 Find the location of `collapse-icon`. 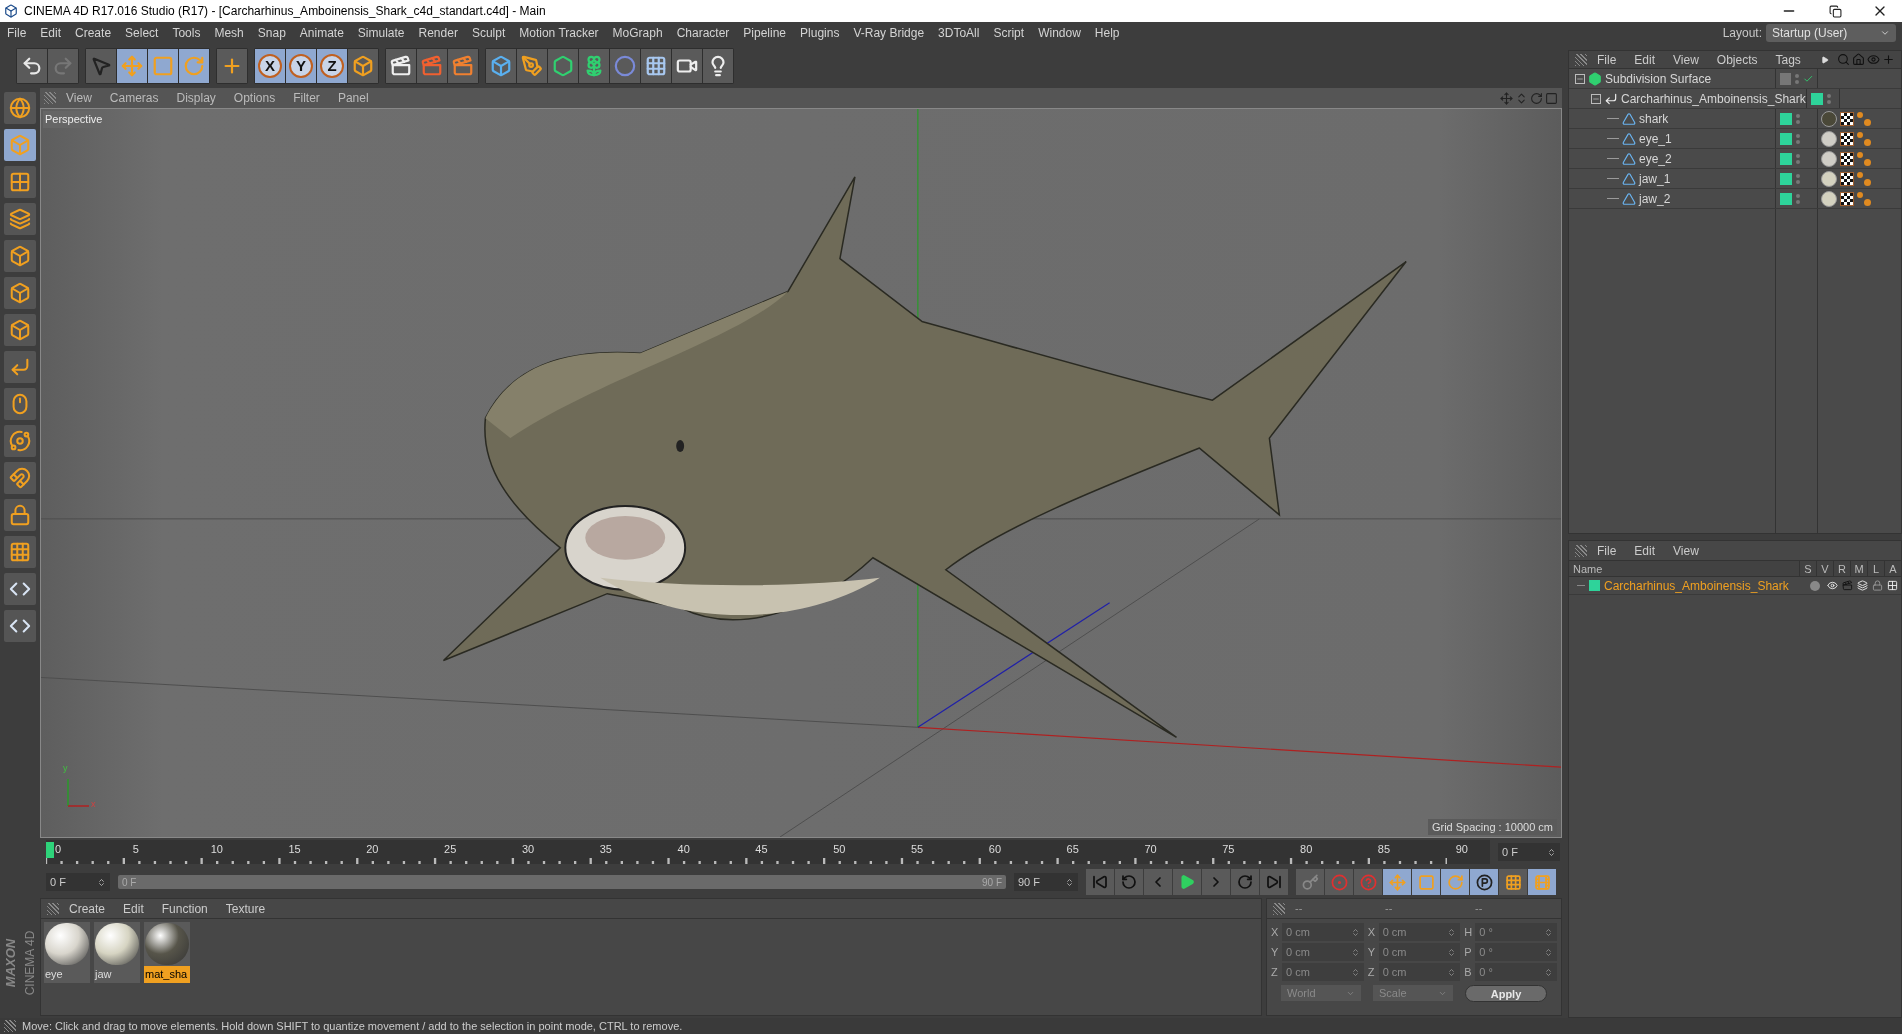

collapse-icon is located at coordinates (1596, 98).